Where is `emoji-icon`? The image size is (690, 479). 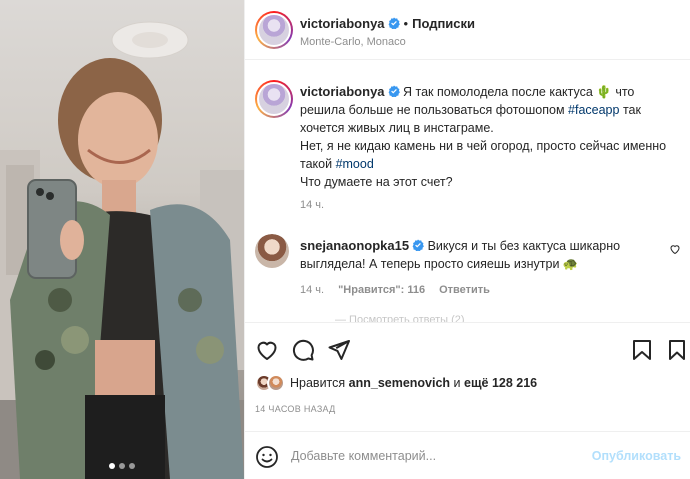
emoji-icon is located at coordinates (267, 457).